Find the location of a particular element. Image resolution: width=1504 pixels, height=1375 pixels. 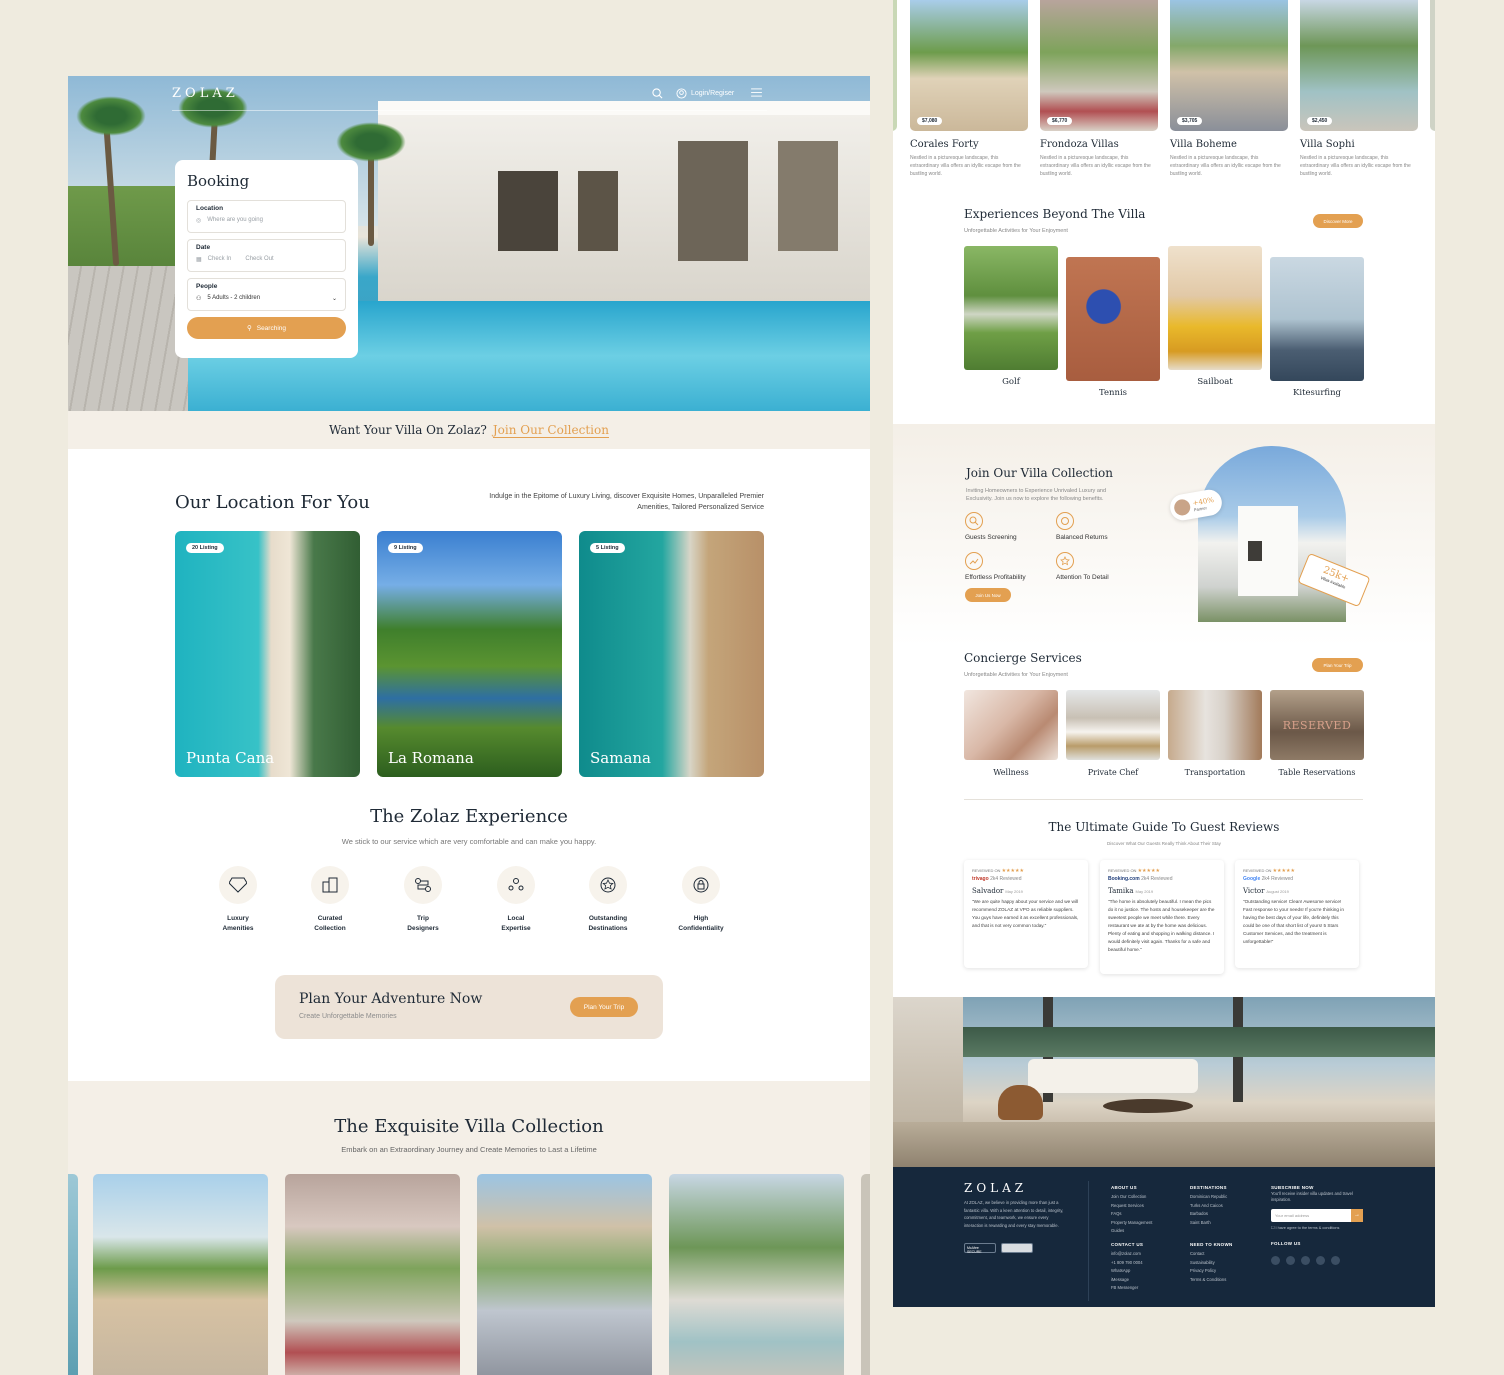

search-icon is located at coordinates (657, 93).